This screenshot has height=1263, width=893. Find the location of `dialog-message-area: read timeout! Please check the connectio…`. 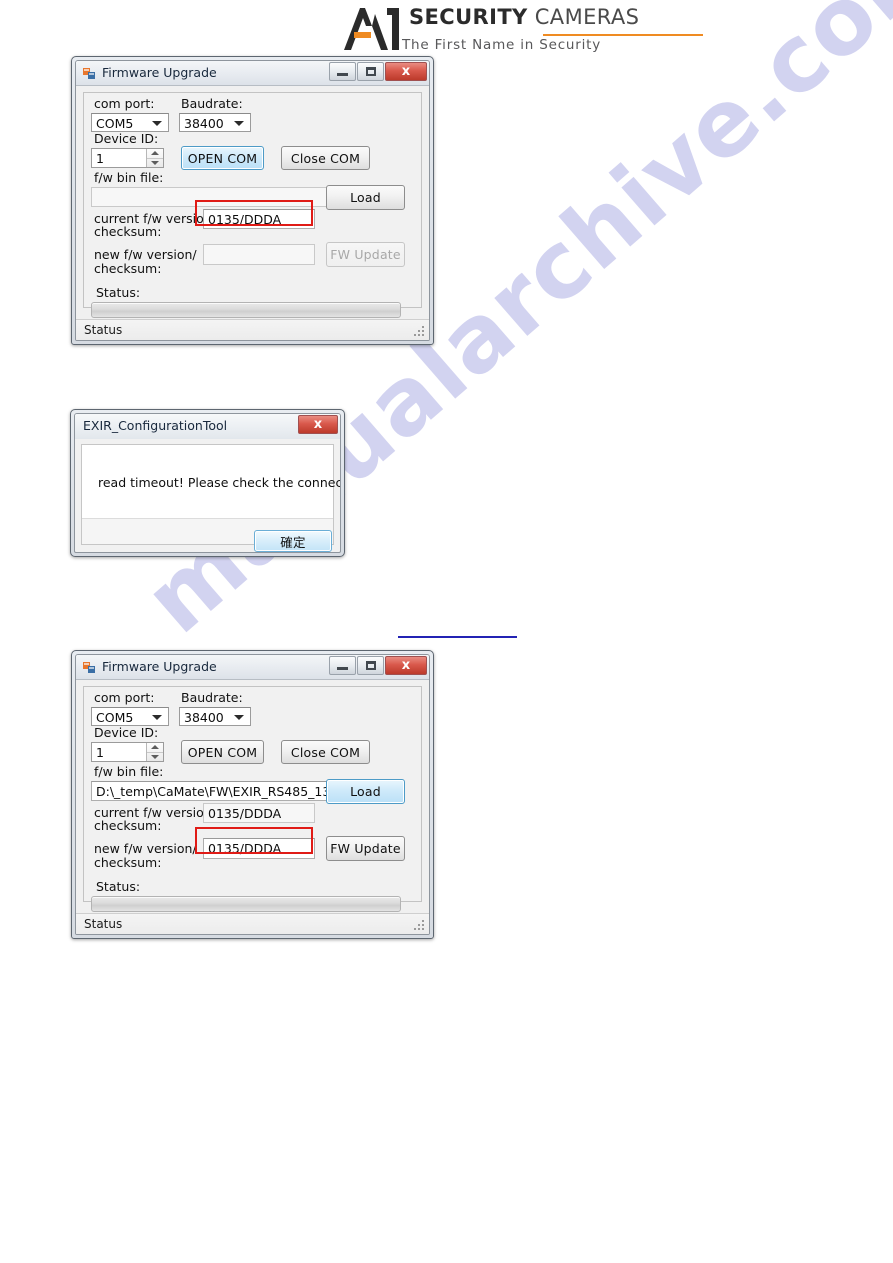

dialog-message-area: read timeout! Please check the connectio… is located at coordinates (211, 482).